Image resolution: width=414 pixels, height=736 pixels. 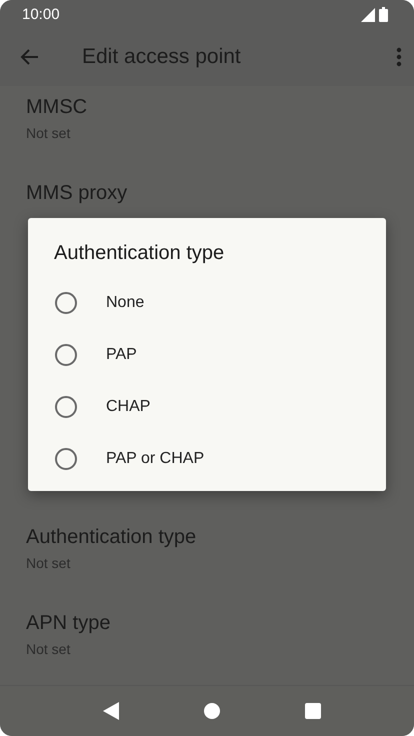 I want to click on clock: 10:00, so click(x=41, y=14).